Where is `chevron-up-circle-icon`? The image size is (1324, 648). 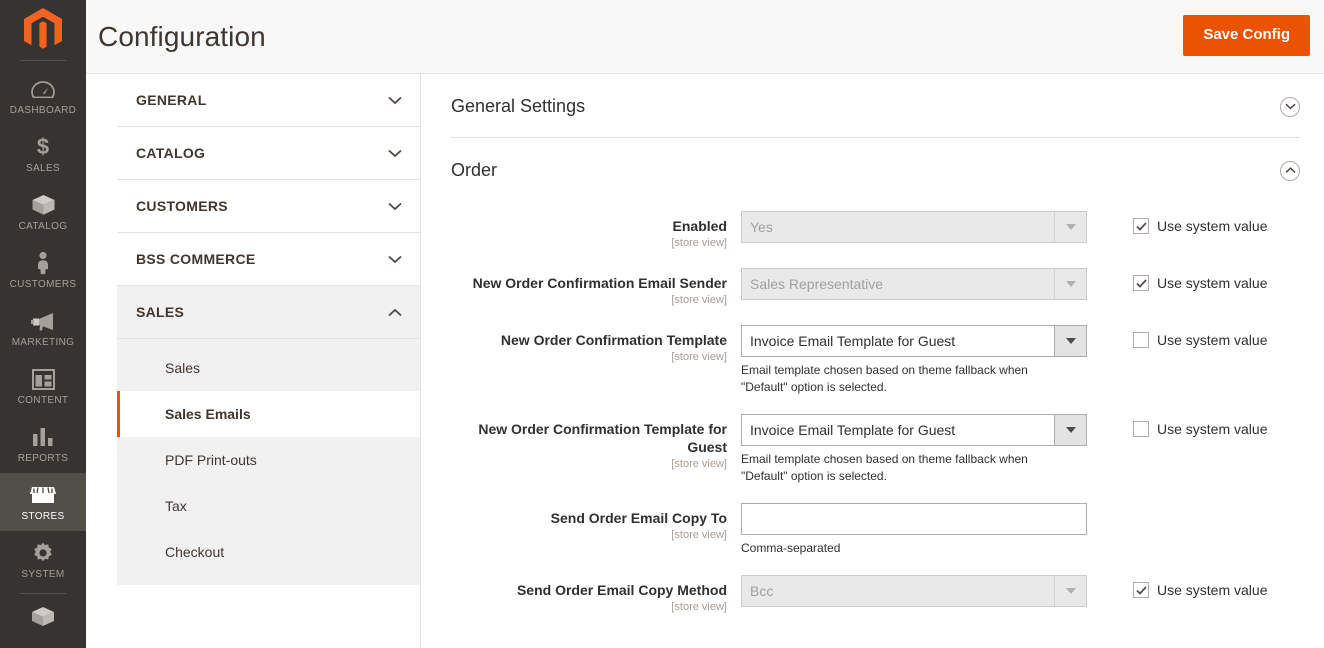 chevron-up-circle-icon is located at coordinates (1290, 170).